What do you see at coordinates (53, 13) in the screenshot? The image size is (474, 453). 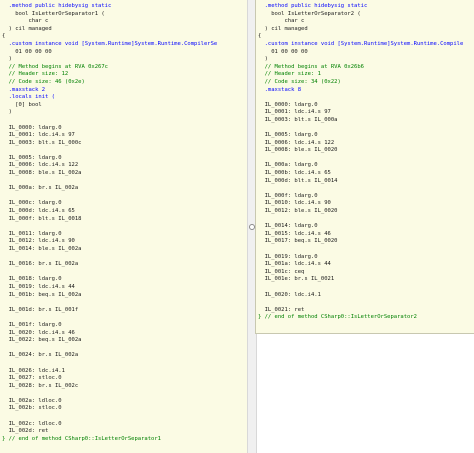 I see `code-line: bool IsLetterOrSeparator1 (` at bounding box center [53, 13].